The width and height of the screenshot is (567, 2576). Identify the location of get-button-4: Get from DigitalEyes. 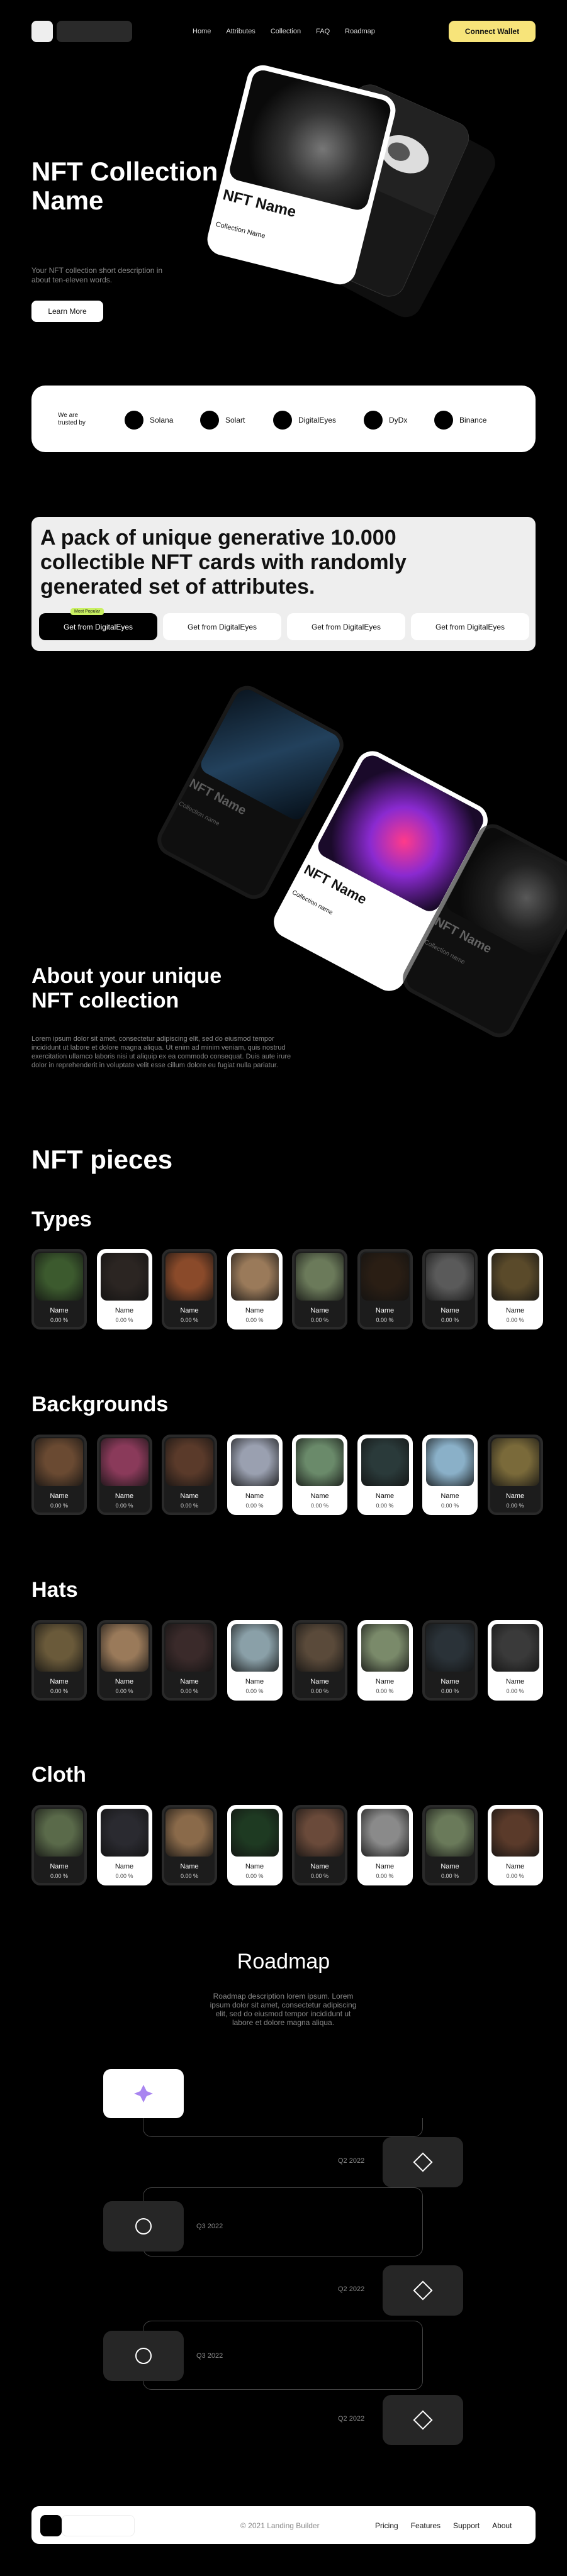
(470, 626).